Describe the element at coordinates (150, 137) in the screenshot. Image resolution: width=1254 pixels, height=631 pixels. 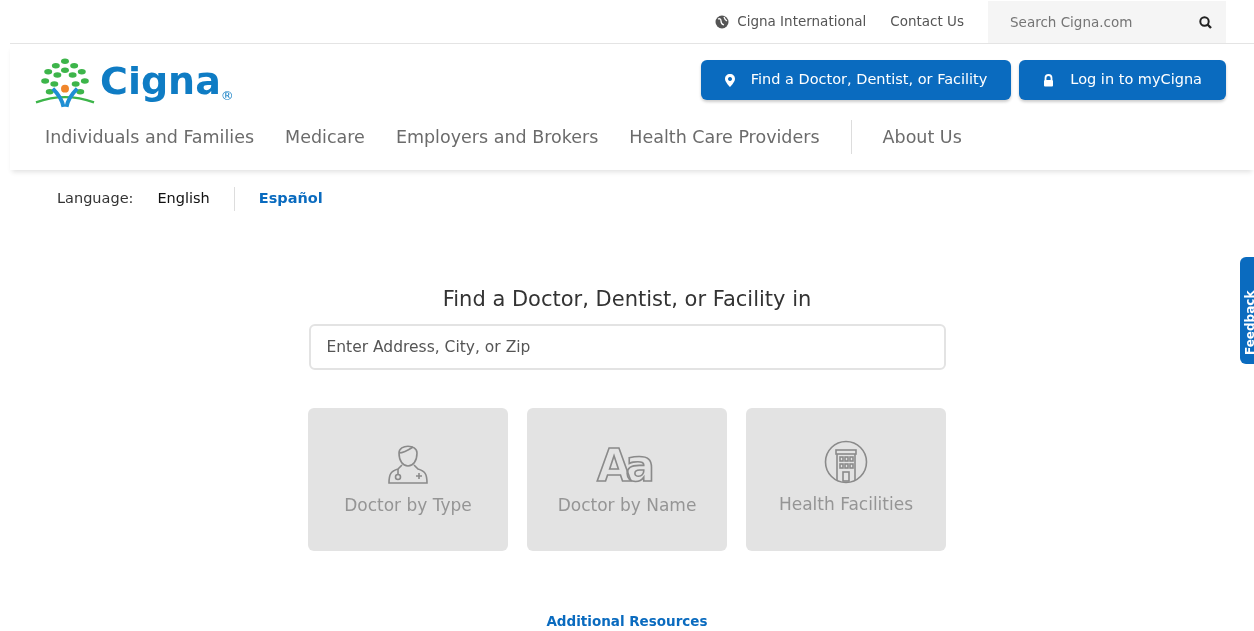
I see `nav-link: Individuals and Families` at that location.